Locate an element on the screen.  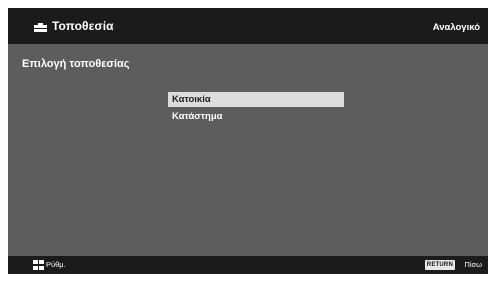
return-label: Πίσω is located at coordinates (473, 264).